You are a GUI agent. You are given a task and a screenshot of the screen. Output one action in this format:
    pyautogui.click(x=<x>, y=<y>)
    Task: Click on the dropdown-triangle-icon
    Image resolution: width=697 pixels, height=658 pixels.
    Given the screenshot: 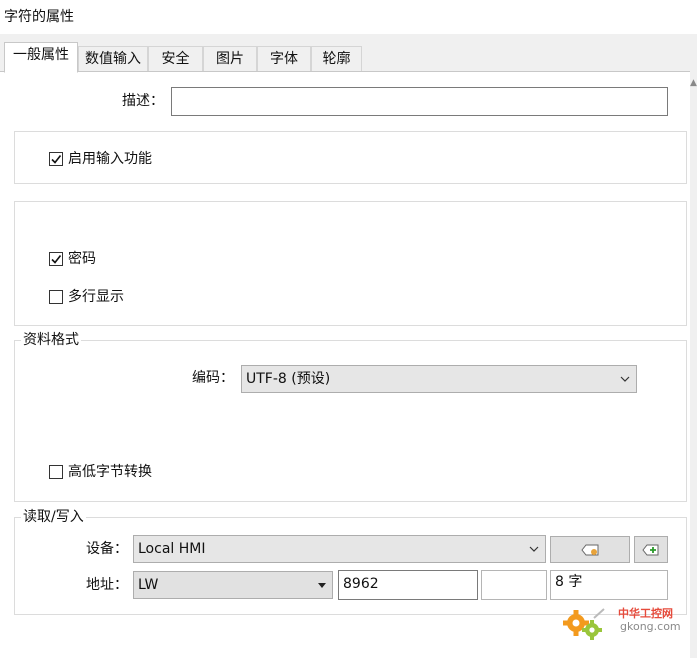 What is the action you would take?
    pyautogui.click(x=322, y=585)
    